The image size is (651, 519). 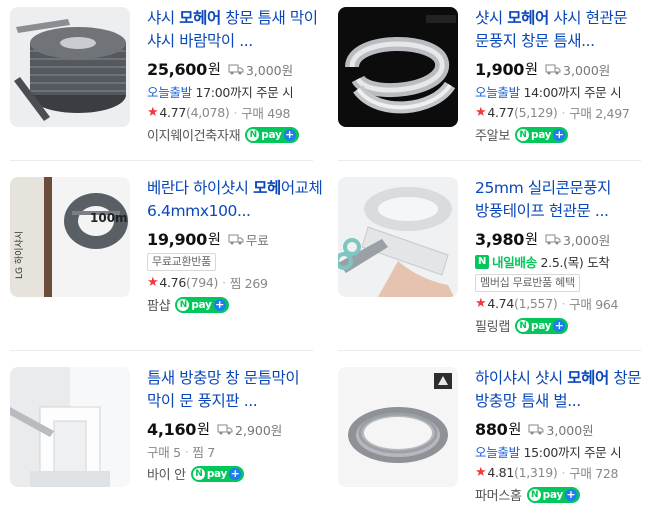 What do you see at coordinates (166, 473) in the screenshot?
I see `seller-name: 바이 안` at bounding box center [166, 473].